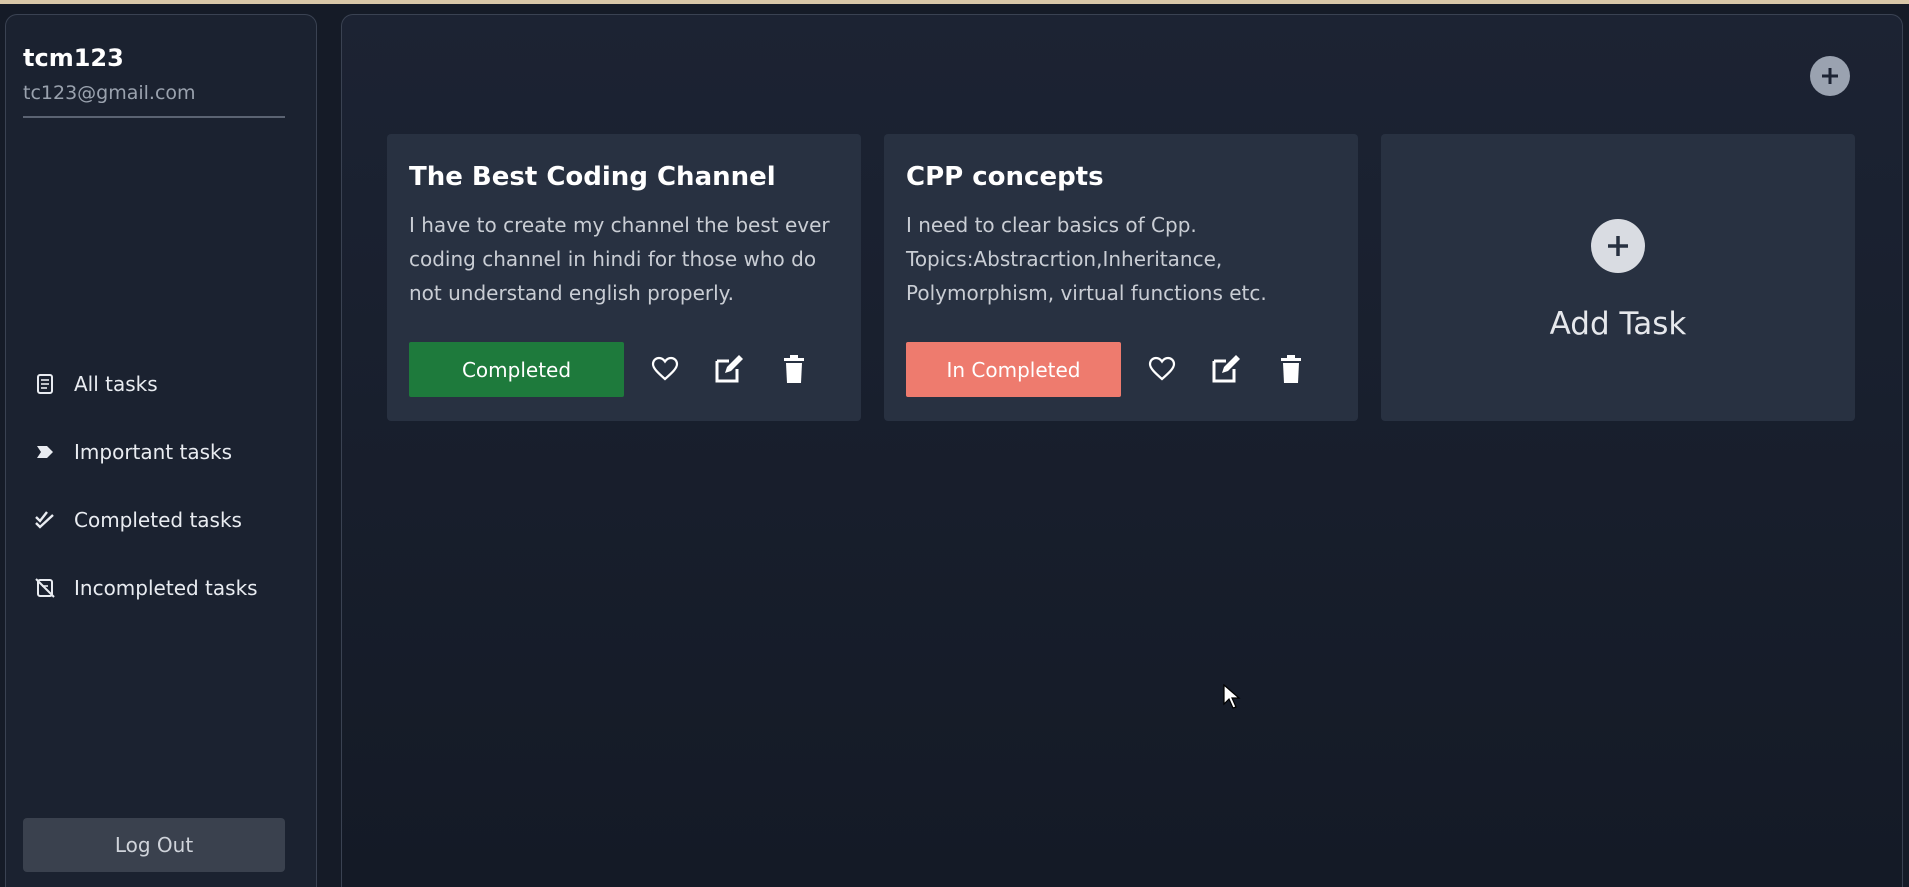  Describe the element at coordinates (166, 588) in the screenshot. I see `sidebar-item-label: Incompleted tasks` at that location.